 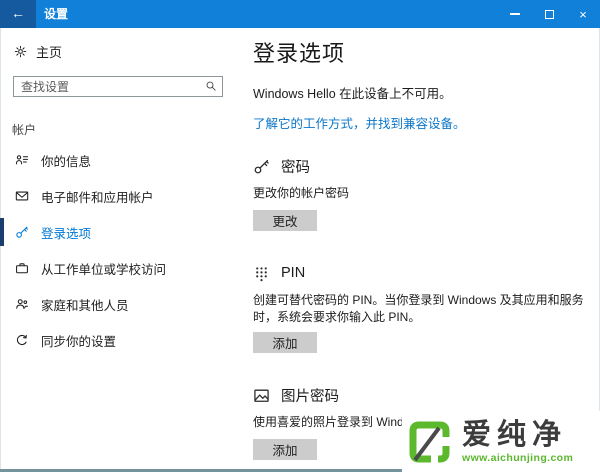 What do you see at coordinates (56, 14) in the screenshot?
I see `window-title: 设置` at bounding box center [56, 14].